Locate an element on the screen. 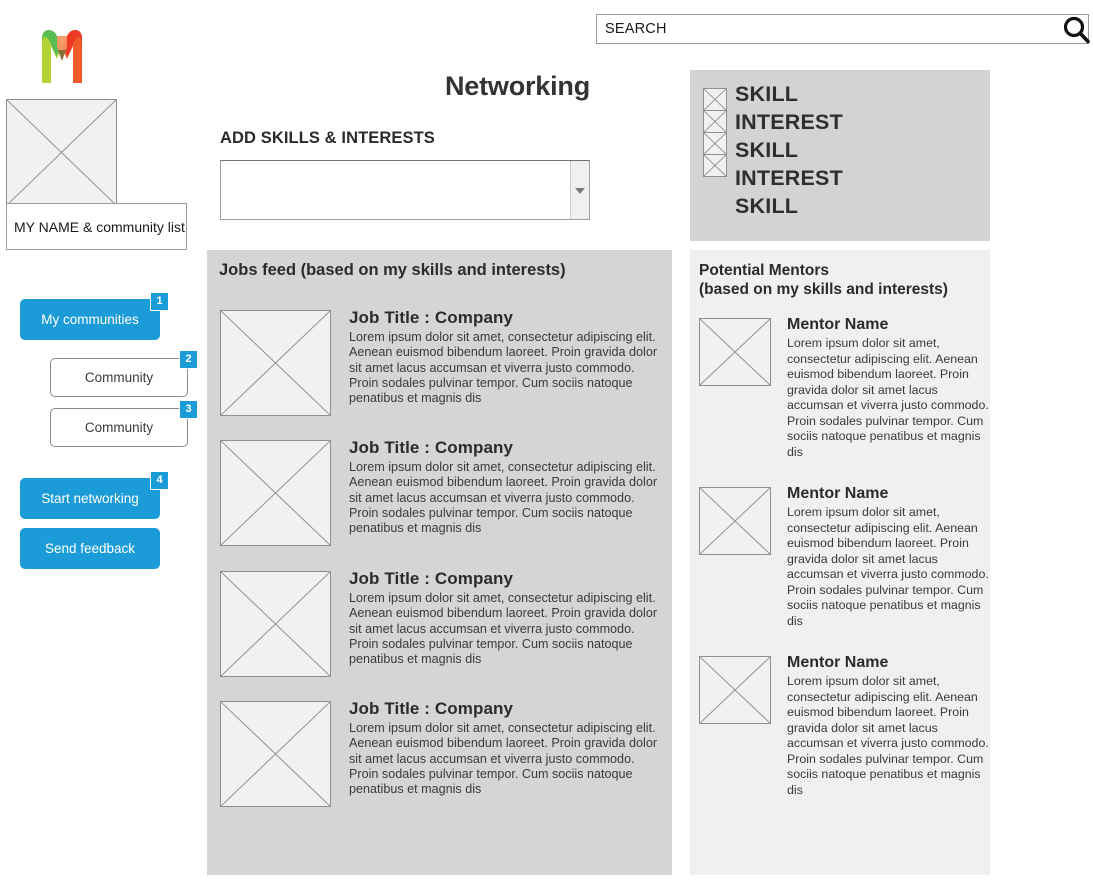 The height and width of the screenshot is (880, 1093). search-input: SEARCH is located at coordinates (842, 29).